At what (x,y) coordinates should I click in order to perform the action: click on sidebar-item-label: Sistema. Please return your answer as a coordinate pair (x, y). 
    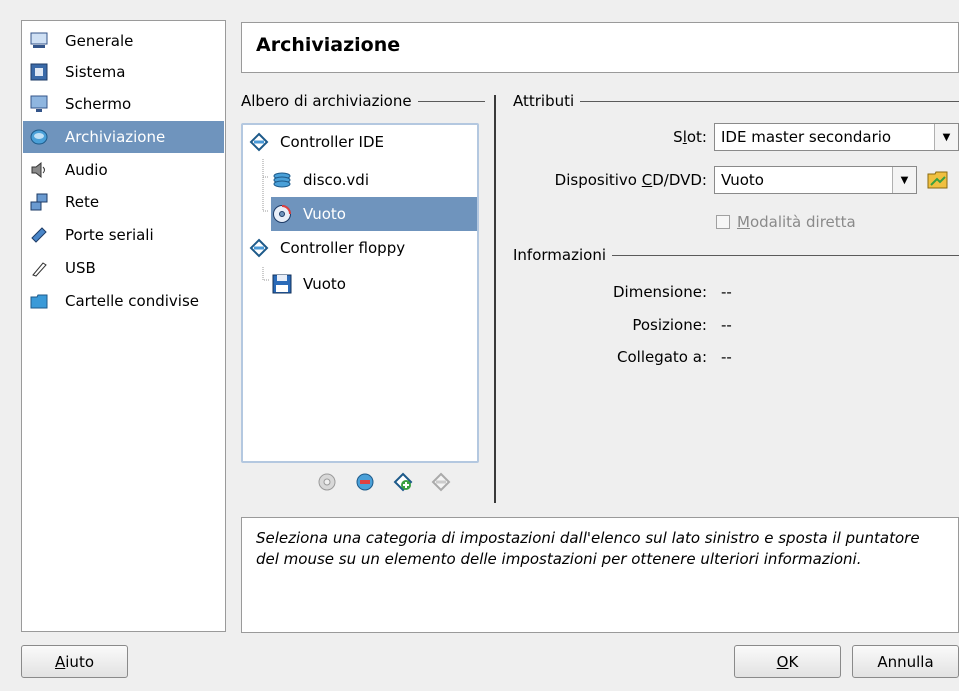
    Looking at the image, I should click on (95, 72).